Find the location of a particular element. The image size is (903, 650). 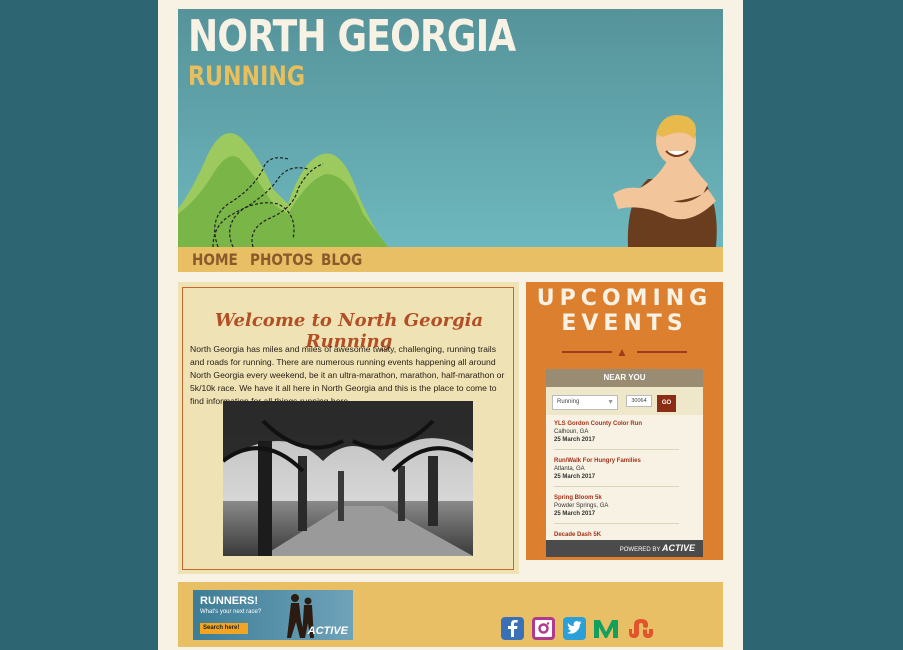

event-name: Spring Bloom 5k is located at coordinates (581, 498).